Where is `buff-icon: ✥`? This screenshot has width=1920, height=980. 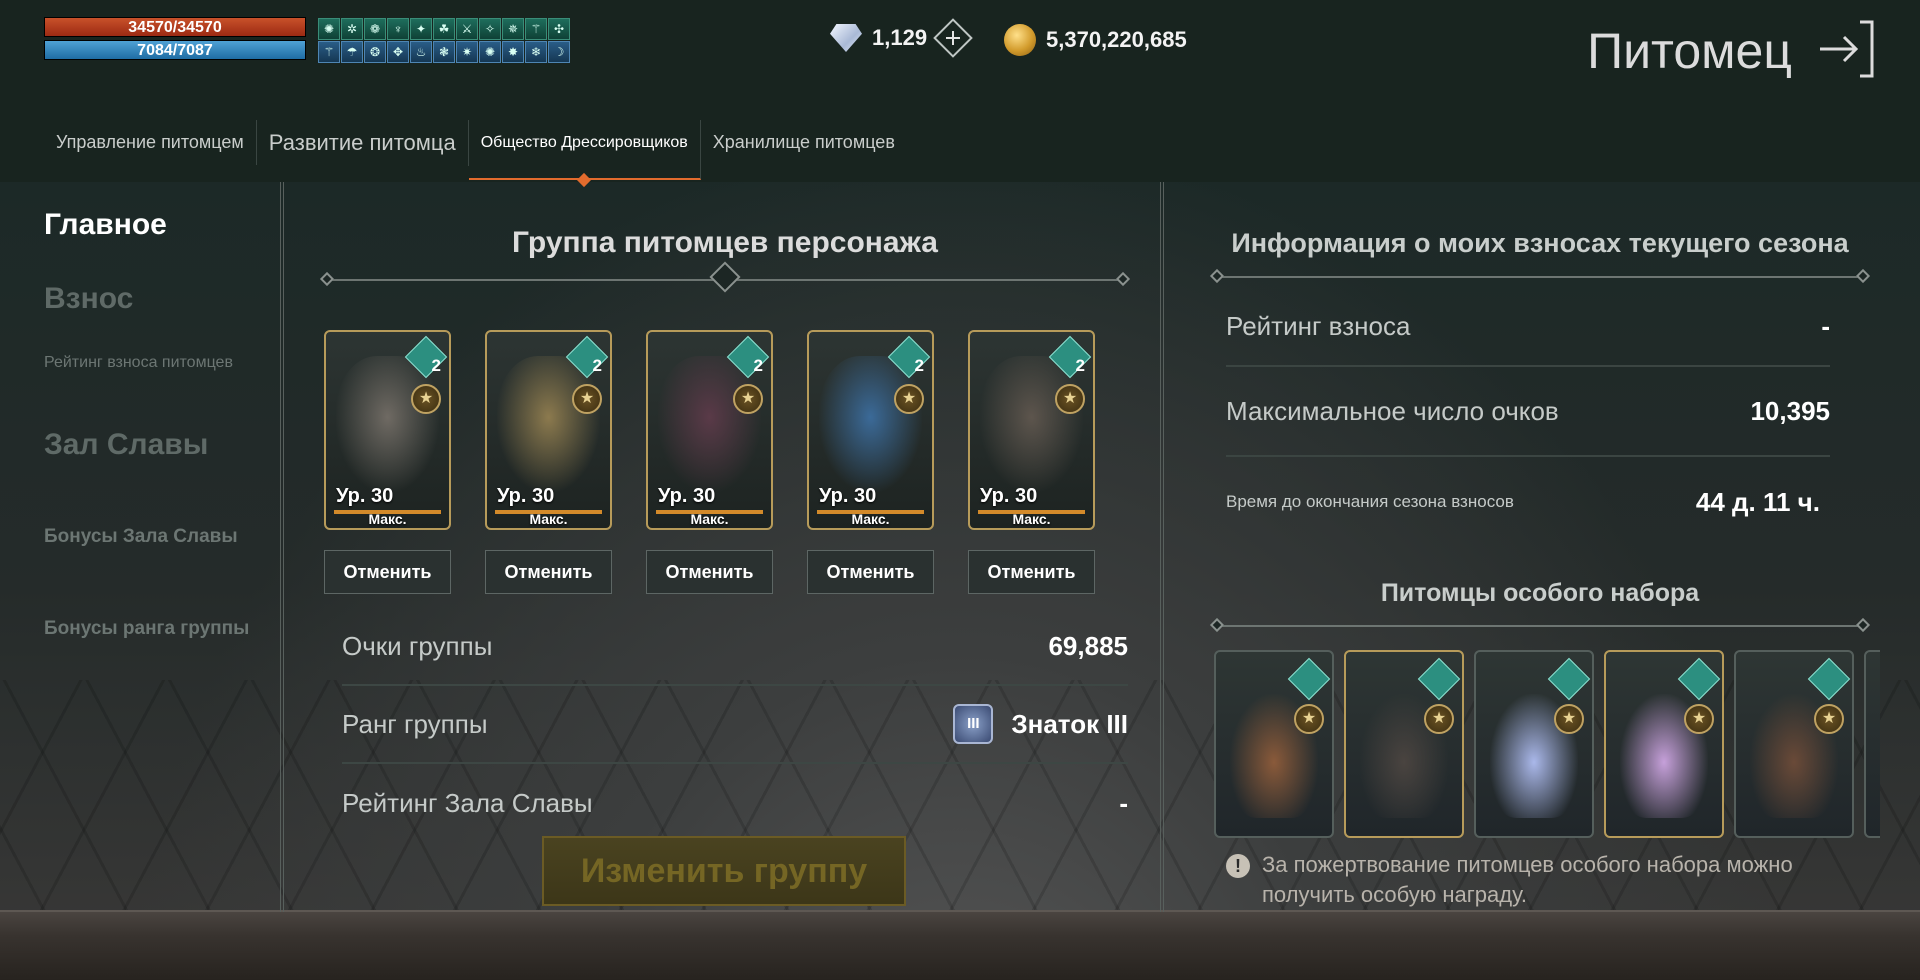 buff-icon: ✥ is located at coordinates (398, 52).